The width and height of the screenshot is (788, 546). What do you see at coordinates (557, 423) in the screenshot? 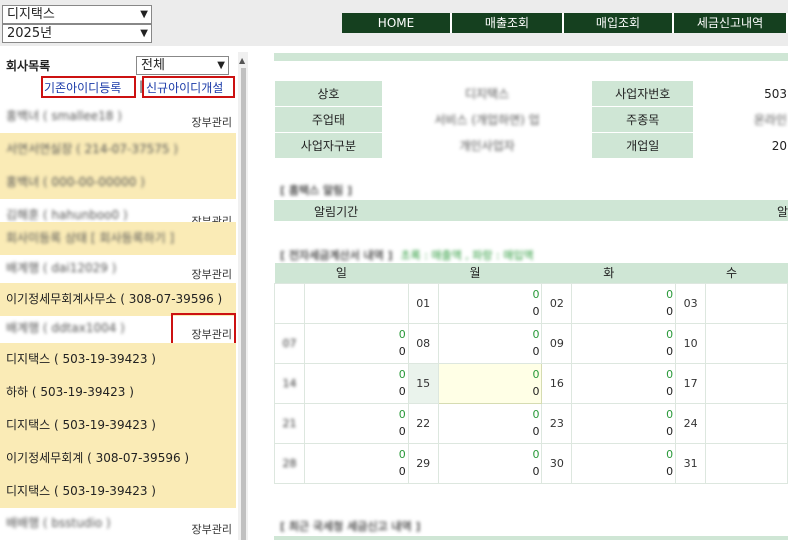
I see `calendar-day: 23` at bounding box center [557, 423].